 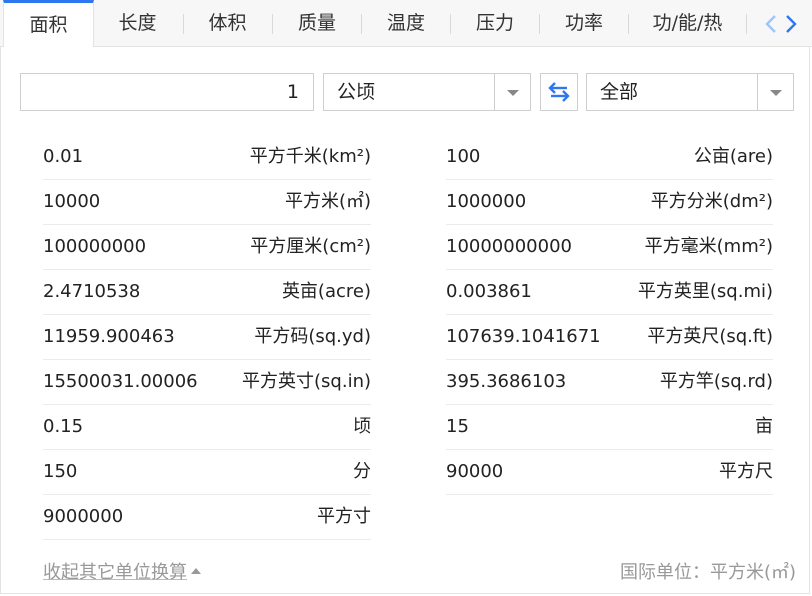 What do you see at coordinates (72, 201) in the screenshot?
I see `result-value: 10000` at bounding box center [72, 201].